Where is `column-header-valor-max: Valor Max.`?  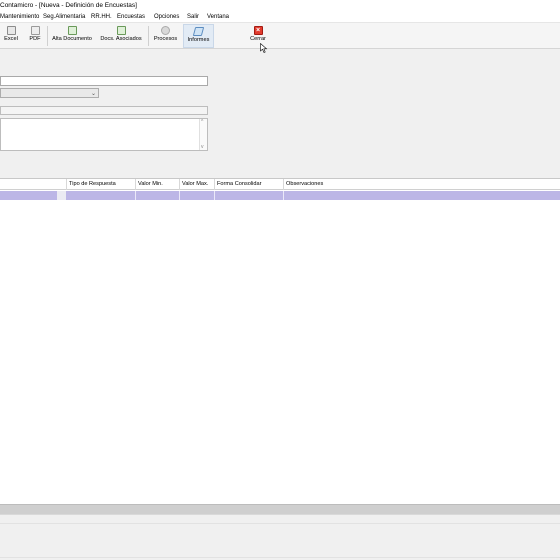
column-header-valor-max: Valor Max. is located at coordinates (195, 184).